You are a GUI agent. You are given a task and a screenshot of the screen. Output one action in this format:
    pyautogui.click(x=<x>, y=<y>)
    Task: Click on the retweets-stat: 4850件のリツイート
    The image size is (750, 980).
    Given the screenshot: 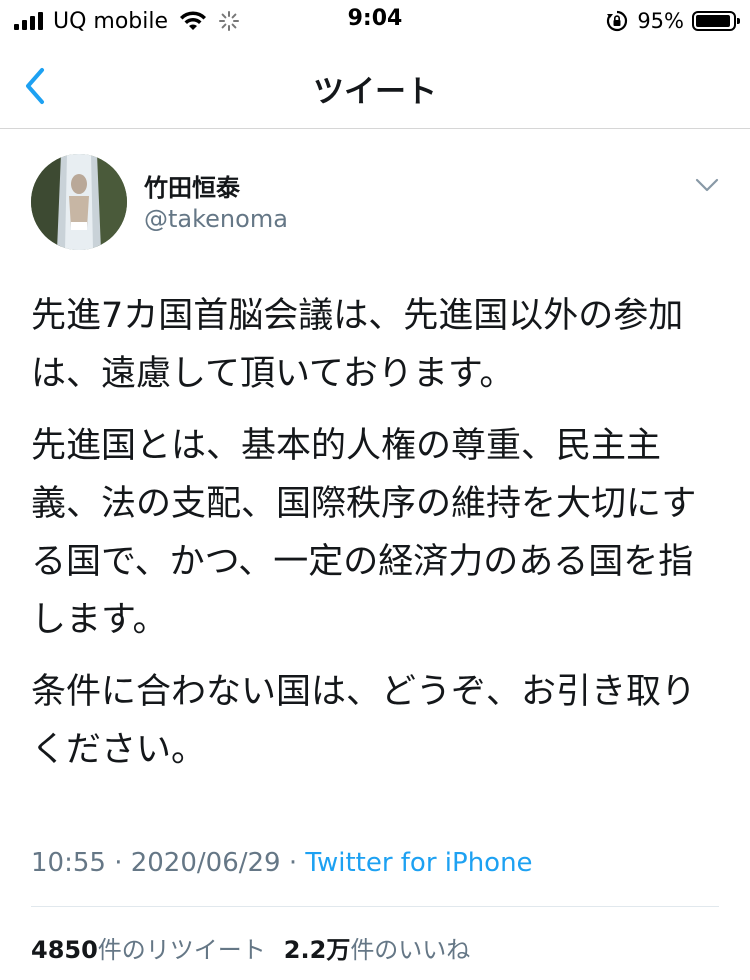 What is the action you would take?
    pyautogui.click(x=148, y=947)
    